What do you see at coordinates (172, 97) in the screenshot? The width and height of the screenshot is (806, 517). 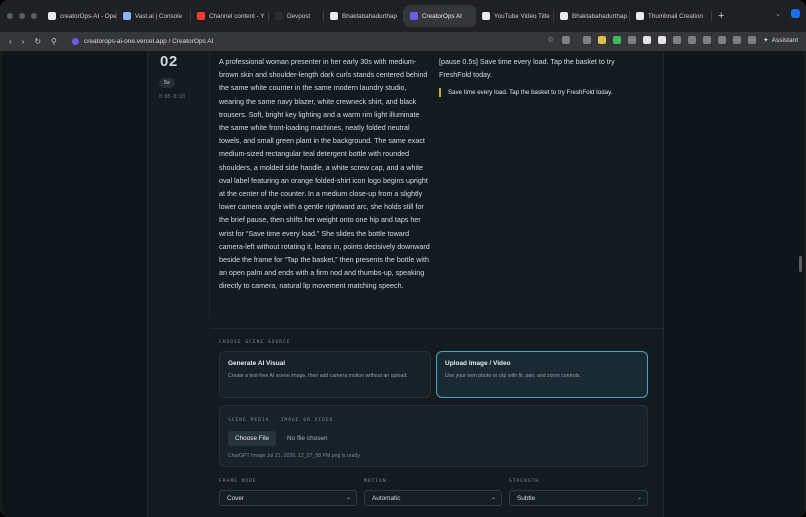 I see `time-range: 0:05-0:10` at bounding box center [172, 97].